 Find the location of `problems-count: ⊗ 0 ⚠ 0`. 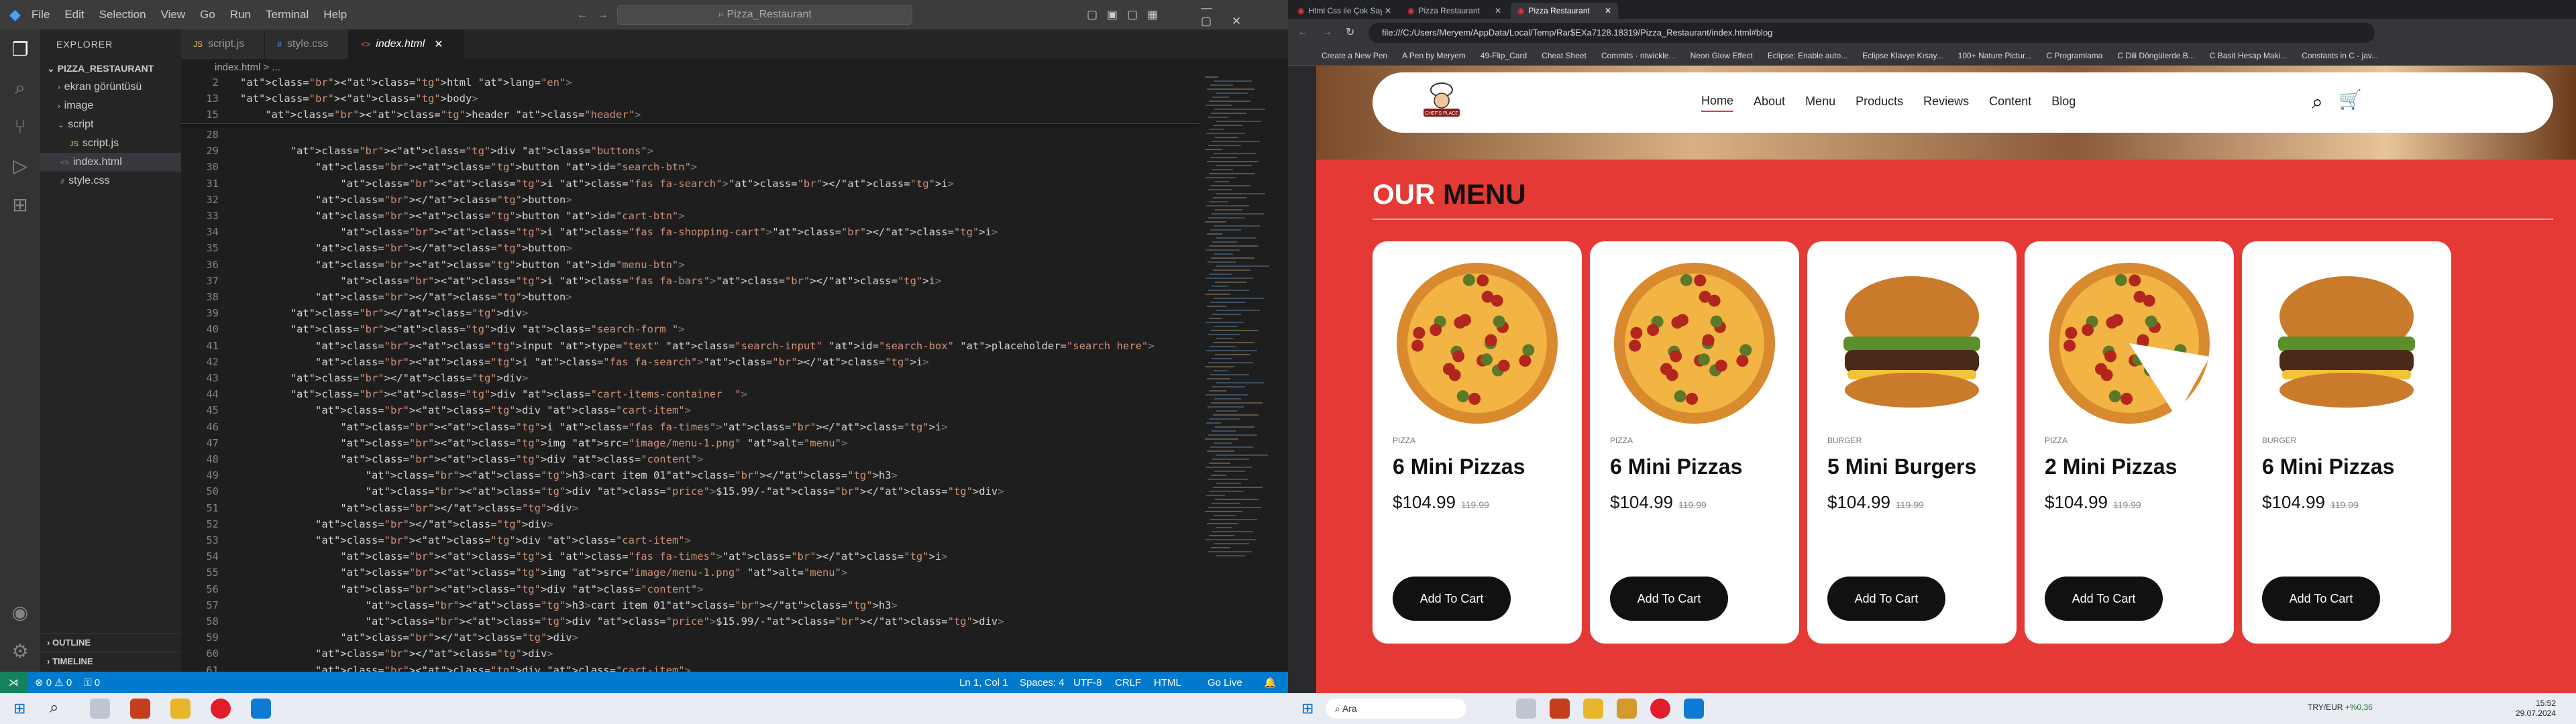

problems-count: ⊗ 0 ⚠ 0 is located at coordinates (53, 682).